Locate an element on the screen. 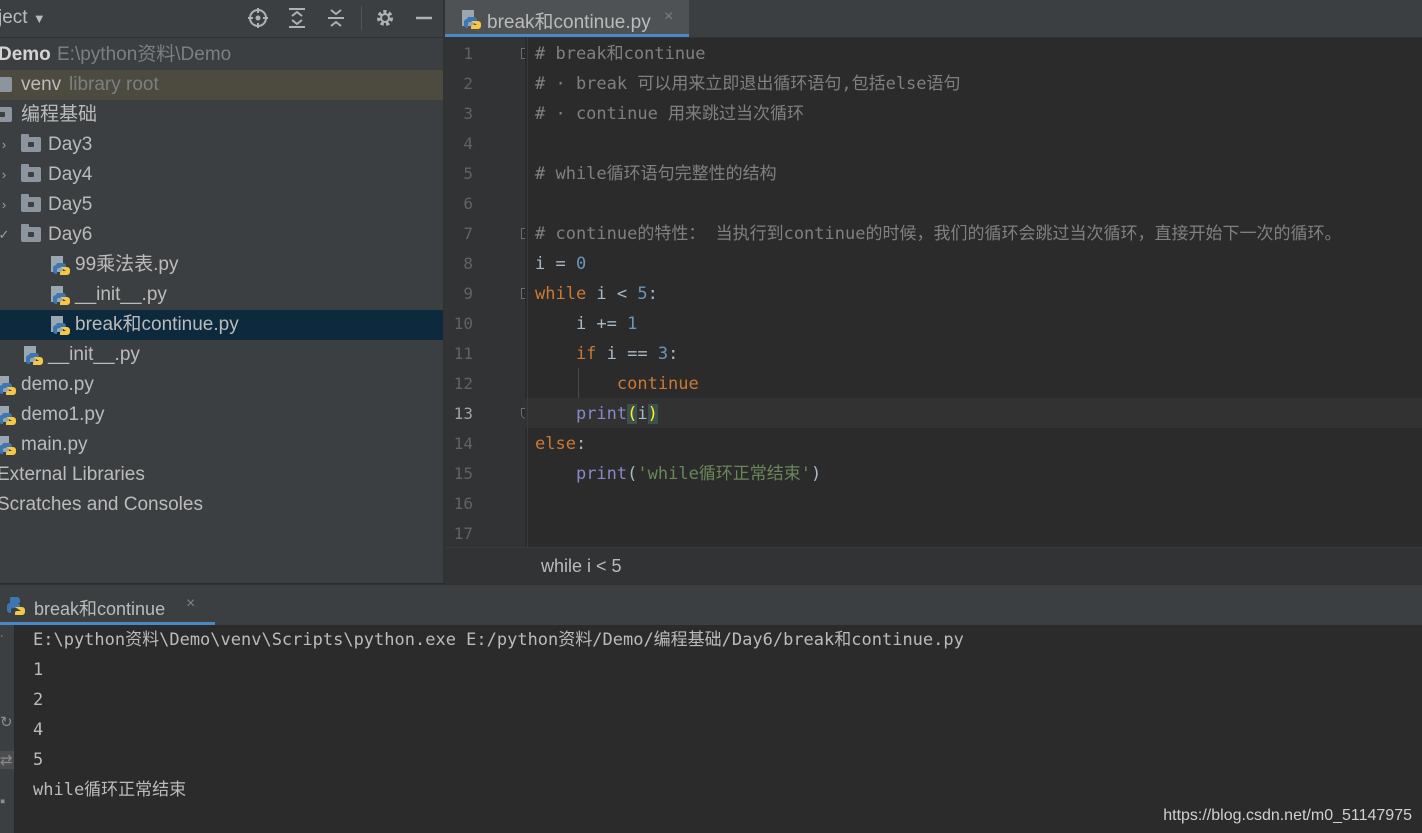 The width and height of the screenshot is (1422, 833). code-line-5: # while循环语句完整性的结构 is located at coordinates (656, 174).